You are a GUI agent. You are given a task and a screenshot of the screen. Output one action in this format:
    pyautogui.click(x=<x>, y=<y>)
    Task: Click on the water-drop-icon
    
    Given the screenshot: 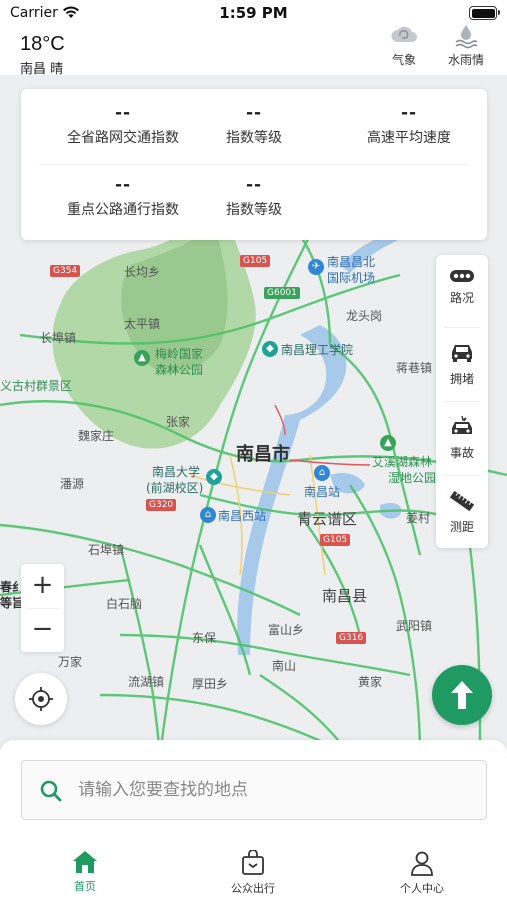 What is the action you would take?
    pyautogui.click(x=466, y=36)
    